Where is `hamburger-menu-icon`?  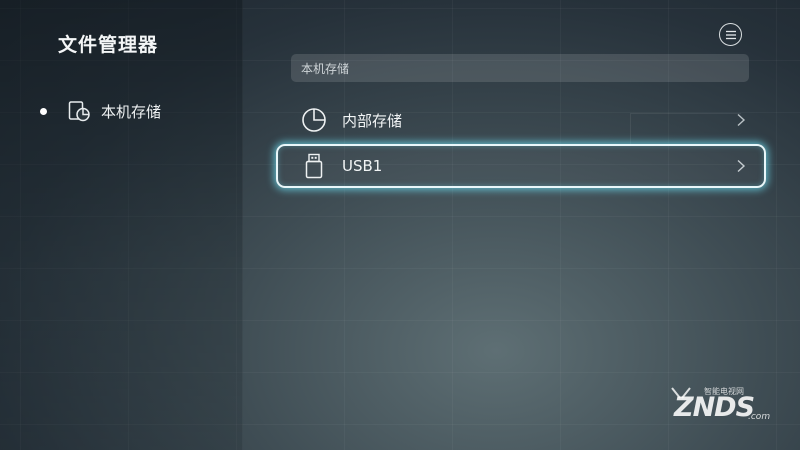
hamburger-menu-icon is located at coordinates (730, 34).